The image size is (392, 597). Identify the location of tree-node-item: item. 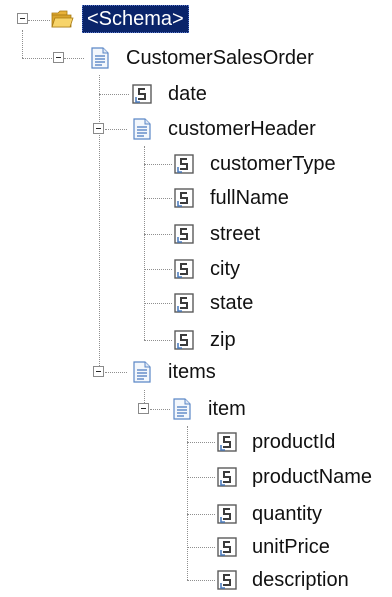
(150, 409).